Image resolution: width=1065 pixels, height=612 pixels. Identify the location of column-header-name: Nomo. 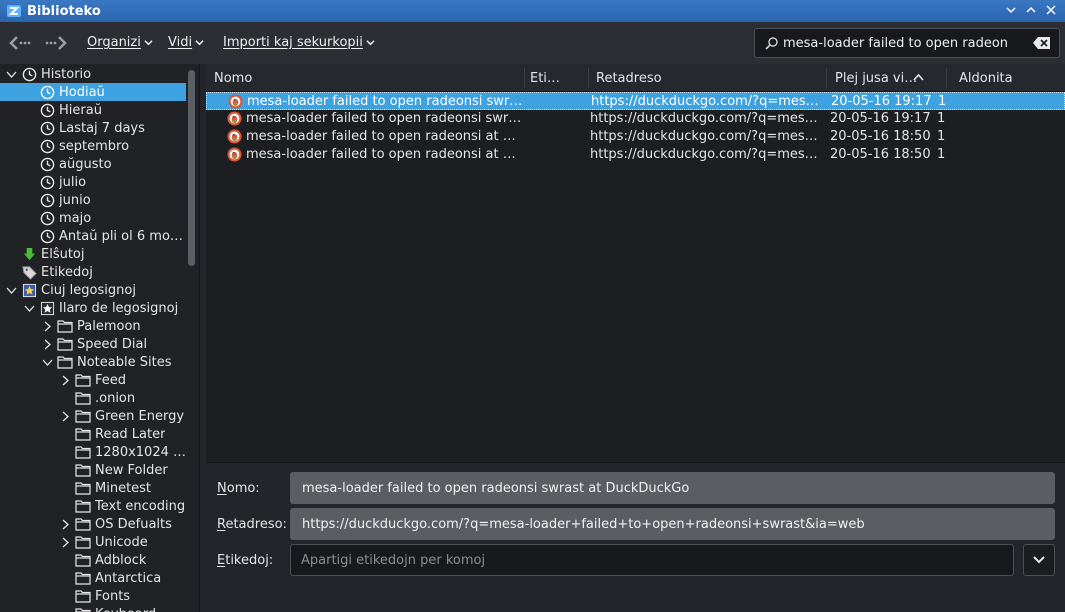
(233, 78).